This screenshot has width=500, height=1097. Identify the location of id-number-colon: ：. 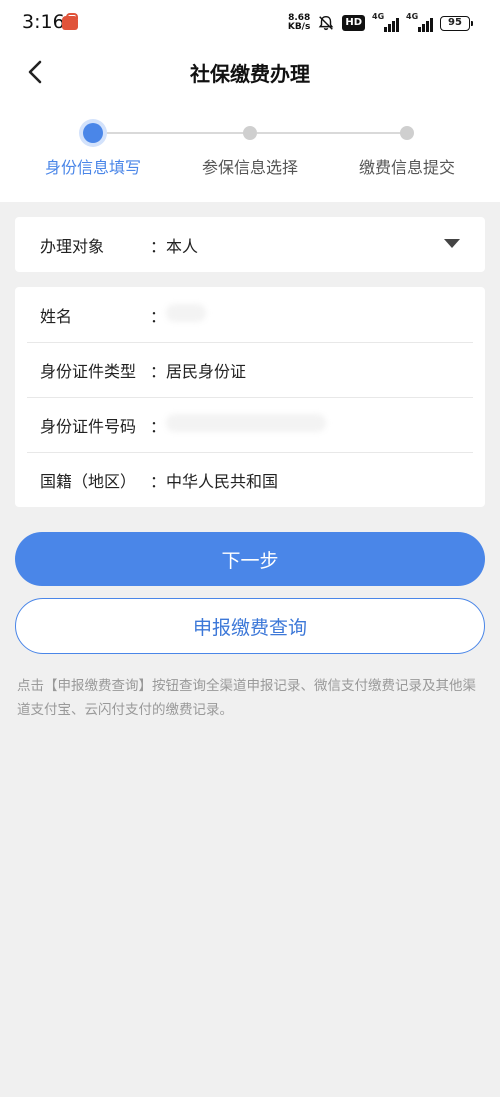
(158, 426).